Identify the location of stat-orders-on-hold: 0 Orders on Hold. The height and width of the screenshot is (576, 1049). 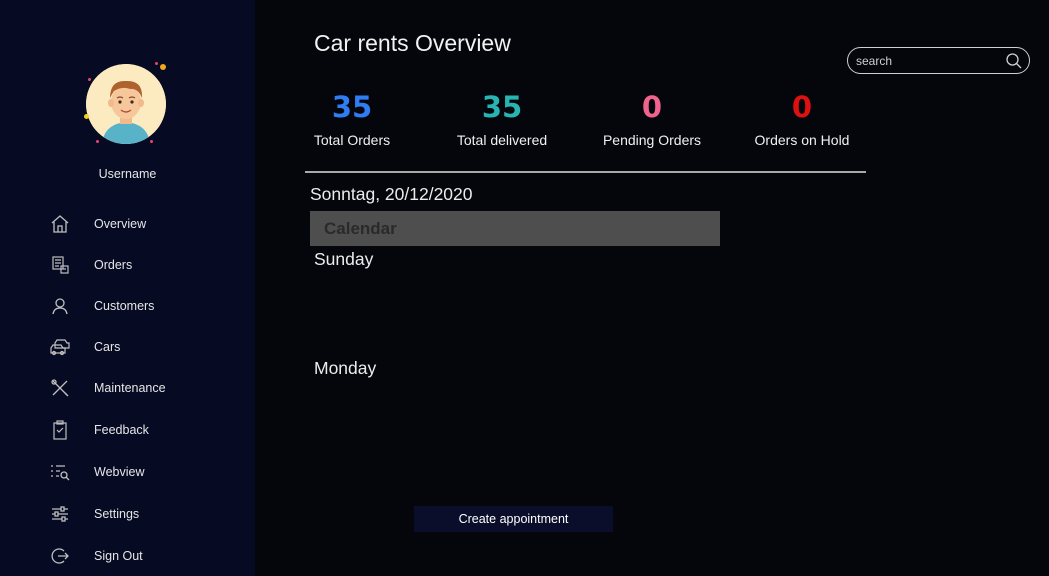
(802, 119).